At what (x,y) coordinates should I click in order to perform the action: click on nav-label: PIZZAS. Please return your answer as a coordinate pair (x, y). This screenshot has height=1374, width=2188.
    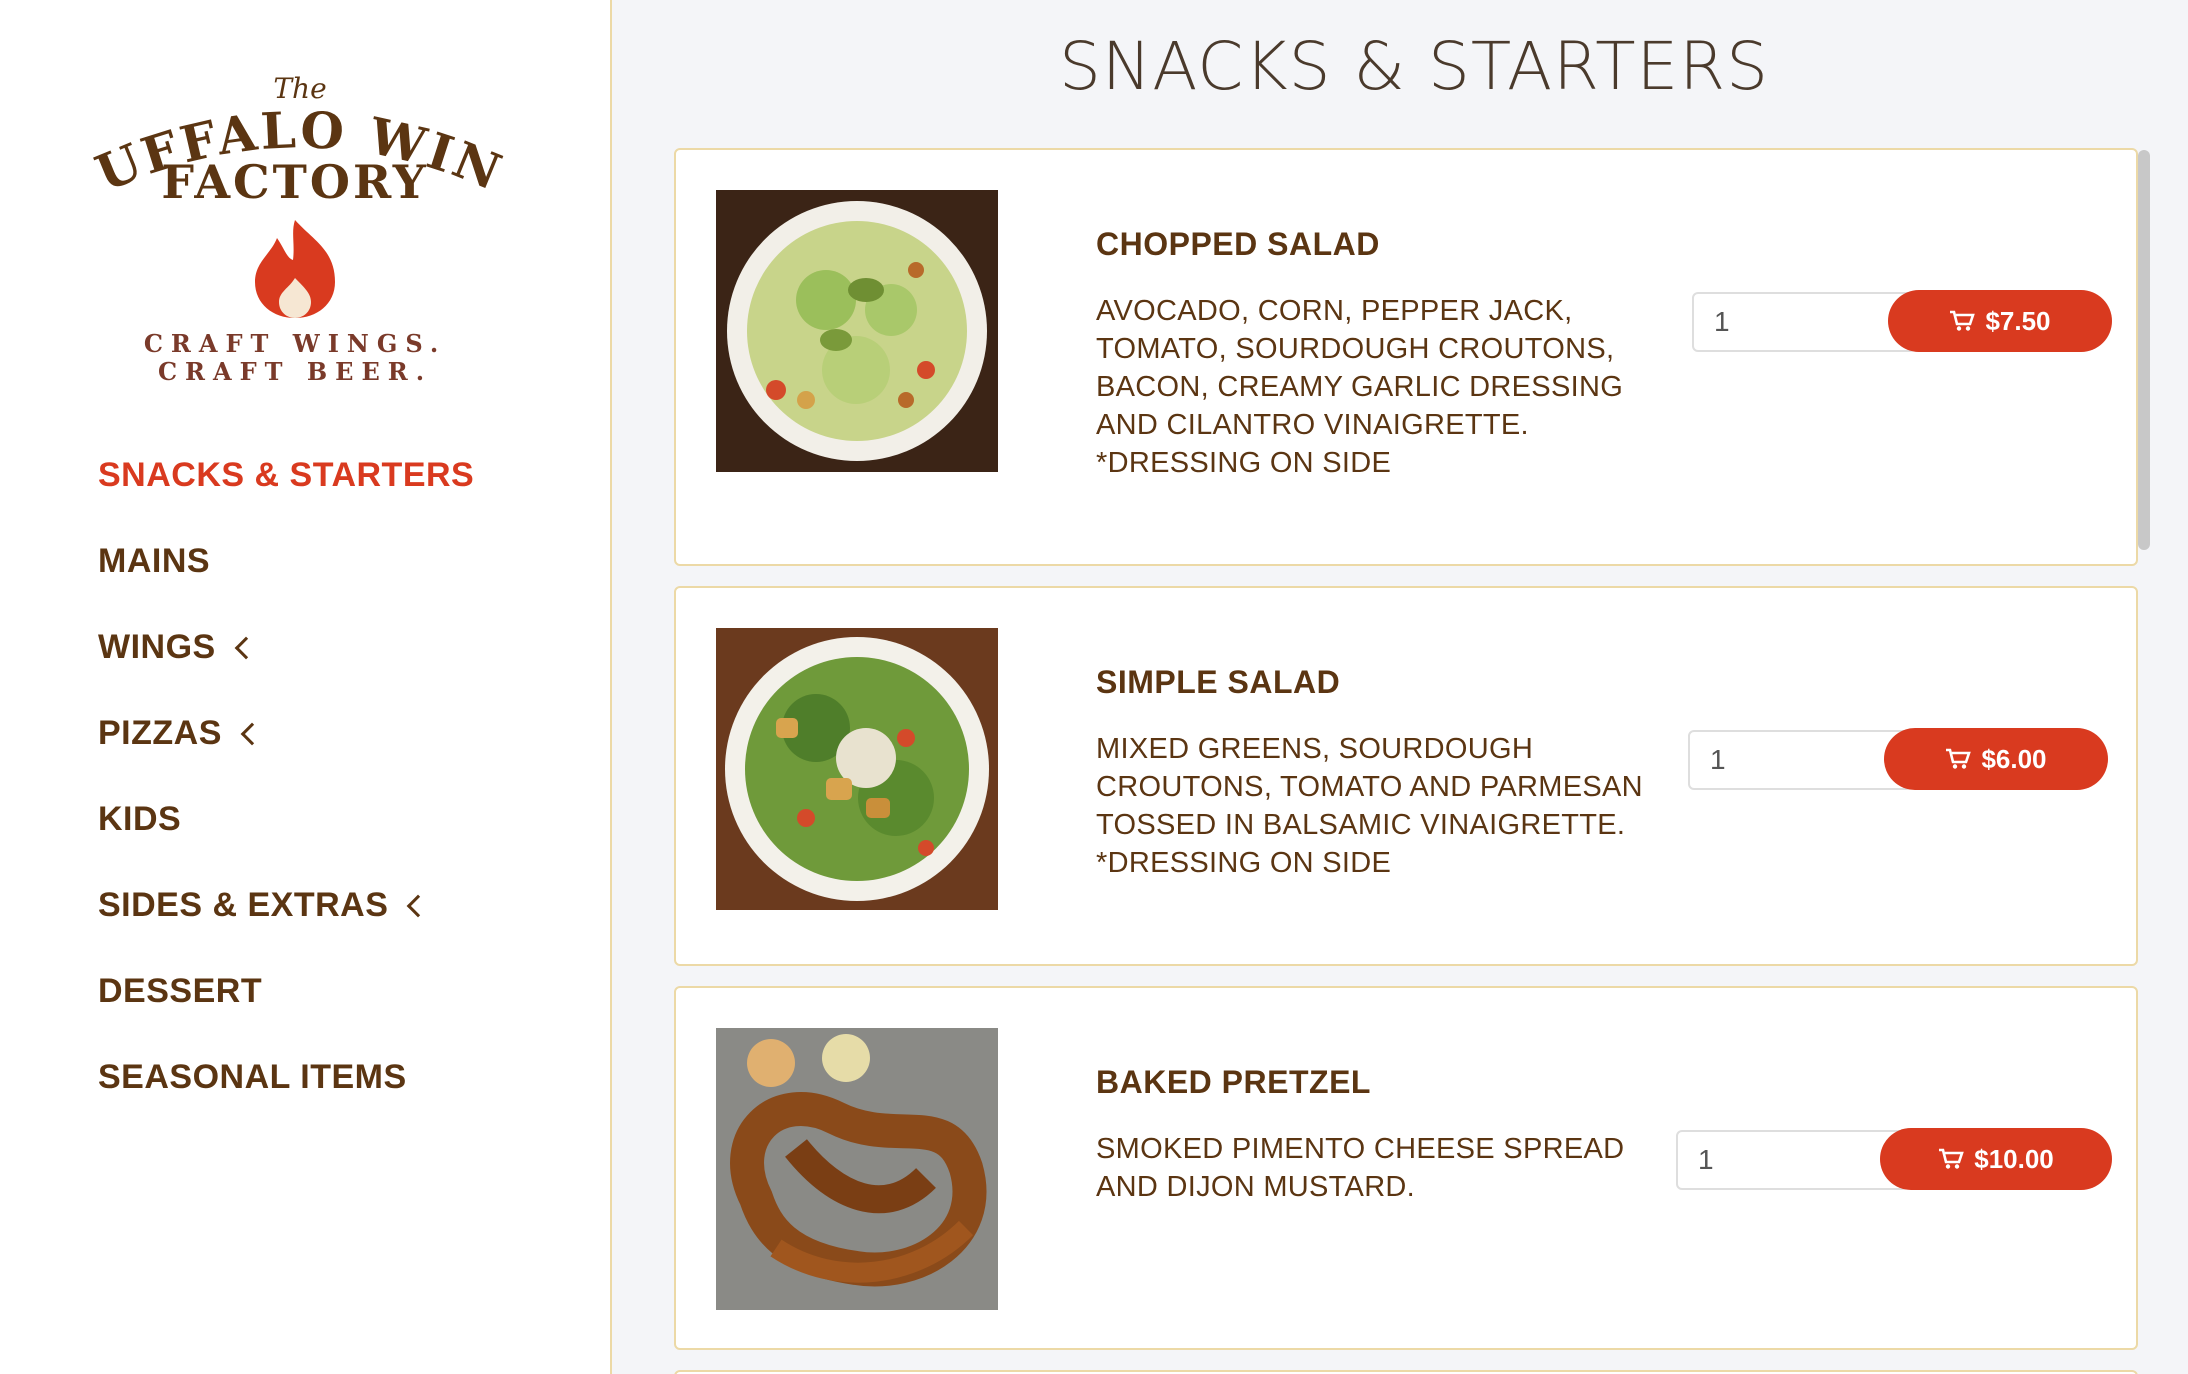
    Looking at the image, I should click on (160, 732).